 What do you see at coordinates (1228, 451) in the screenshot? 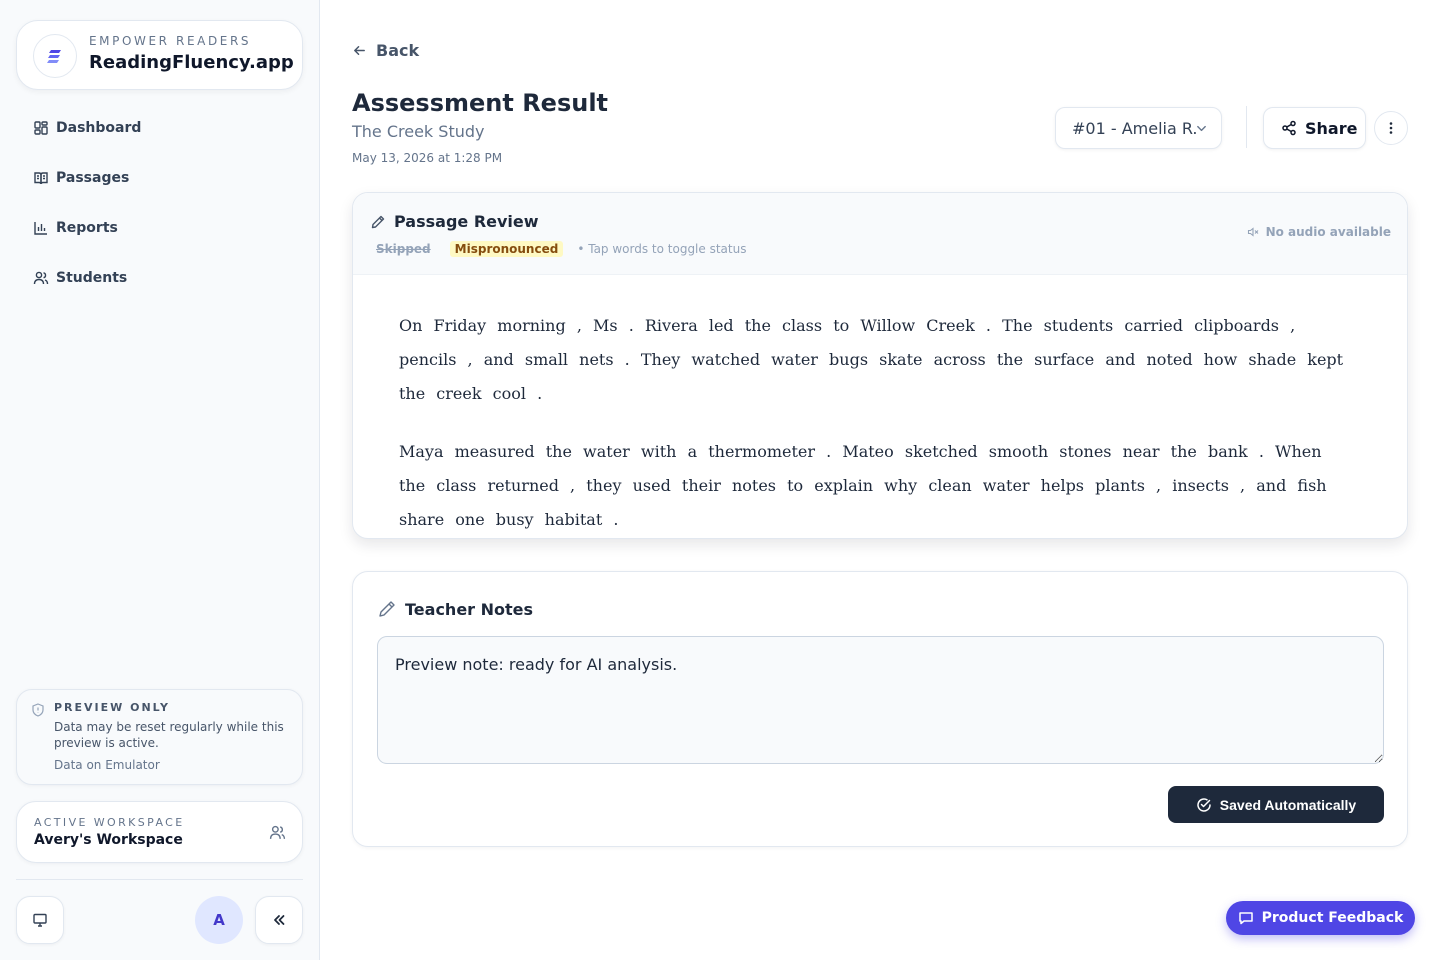
I see `passage-word: bank` at bounding box center [1228, 451].